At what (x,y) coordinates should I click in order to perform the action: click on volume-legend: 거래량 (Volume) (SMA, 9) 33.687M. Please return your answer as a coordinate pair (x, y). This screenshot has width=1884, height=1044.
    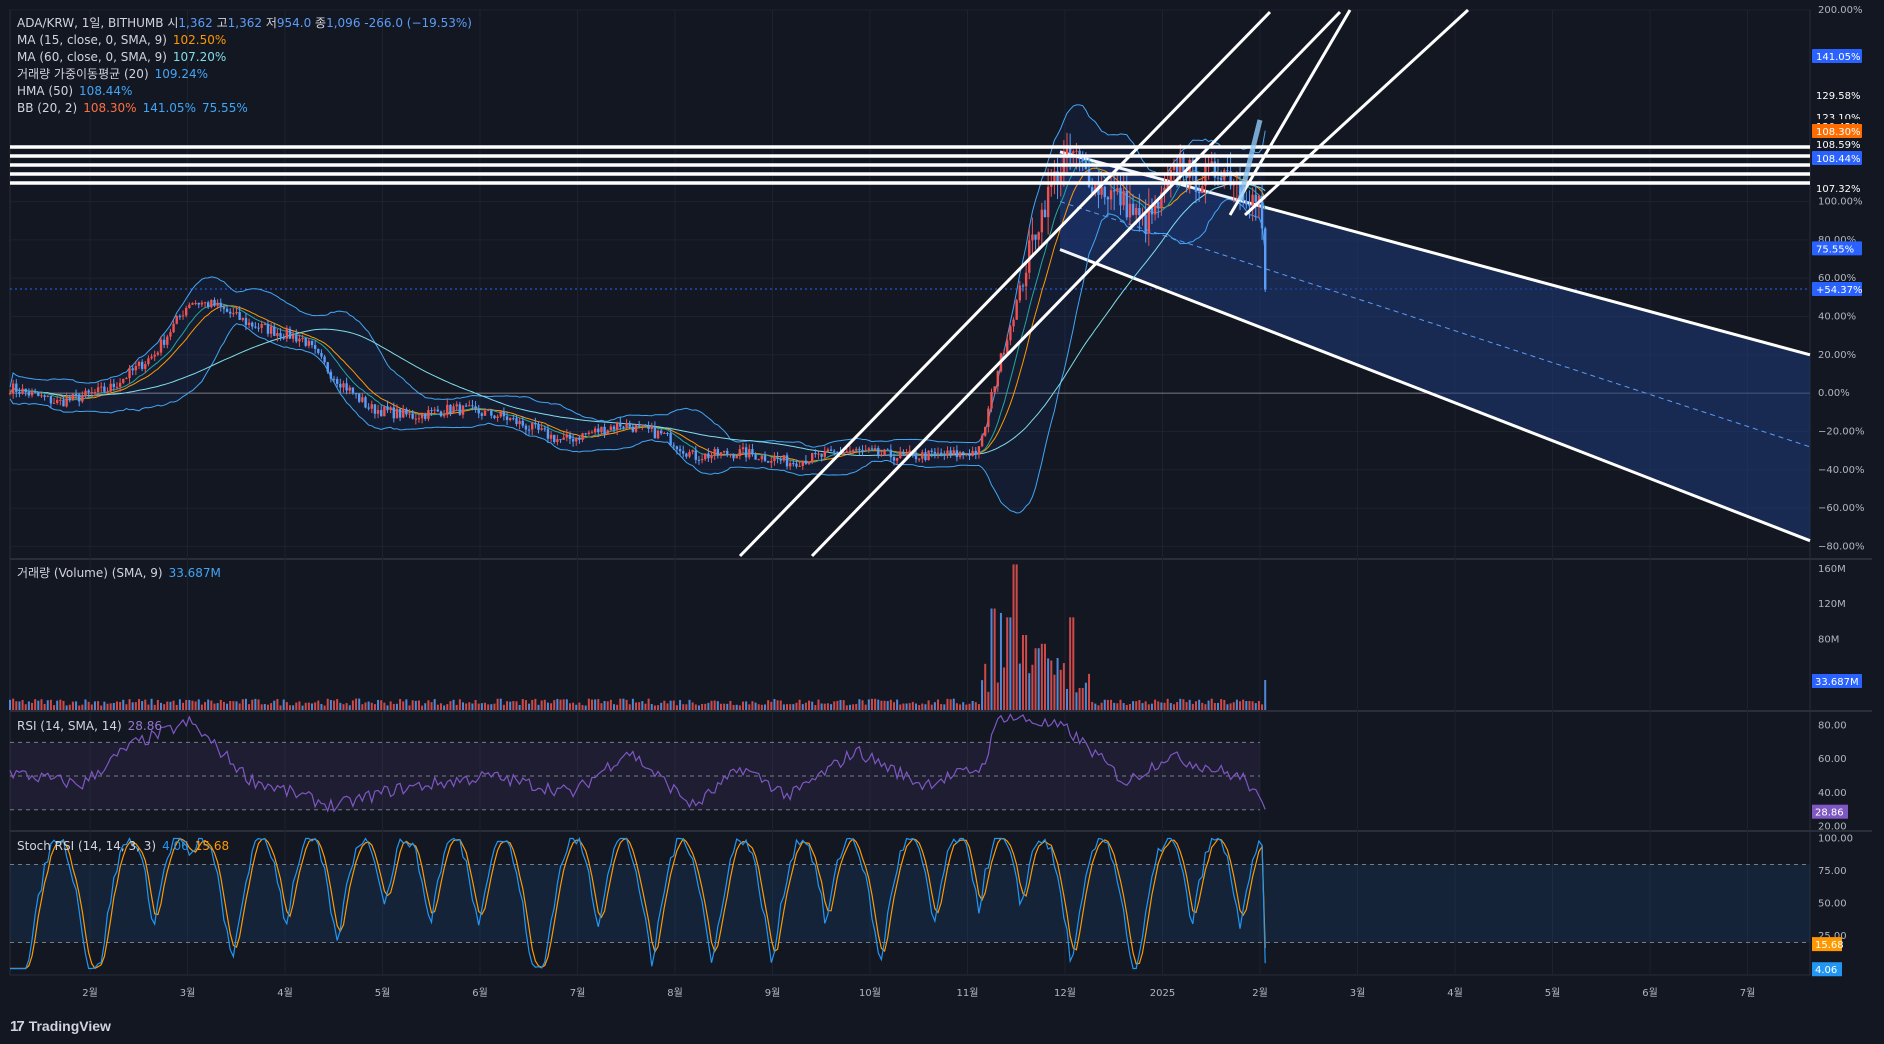
    Looking at the image, I should click on (119, 573).